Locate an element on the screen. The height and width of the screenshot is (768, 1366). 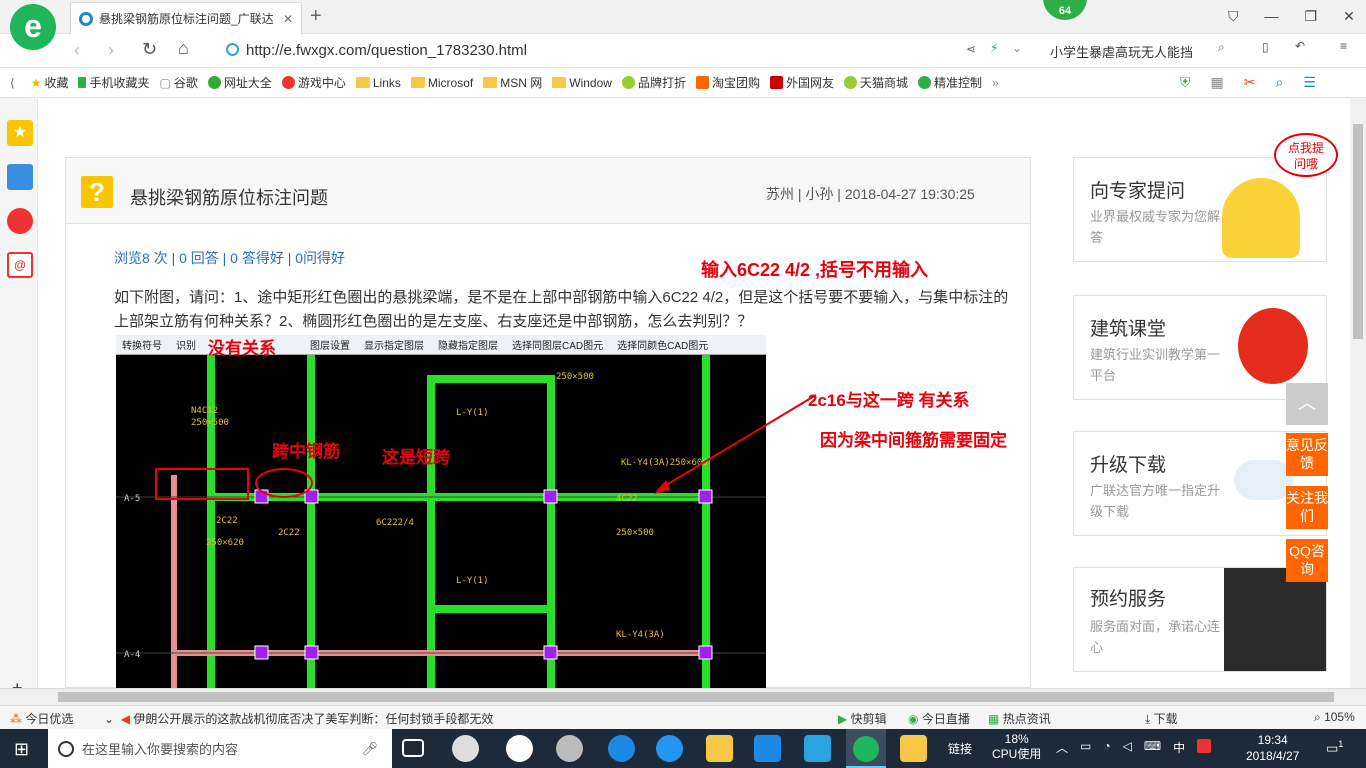
status-quickcut: ▶ 快剪辑 is located at coordinates (862, 718).